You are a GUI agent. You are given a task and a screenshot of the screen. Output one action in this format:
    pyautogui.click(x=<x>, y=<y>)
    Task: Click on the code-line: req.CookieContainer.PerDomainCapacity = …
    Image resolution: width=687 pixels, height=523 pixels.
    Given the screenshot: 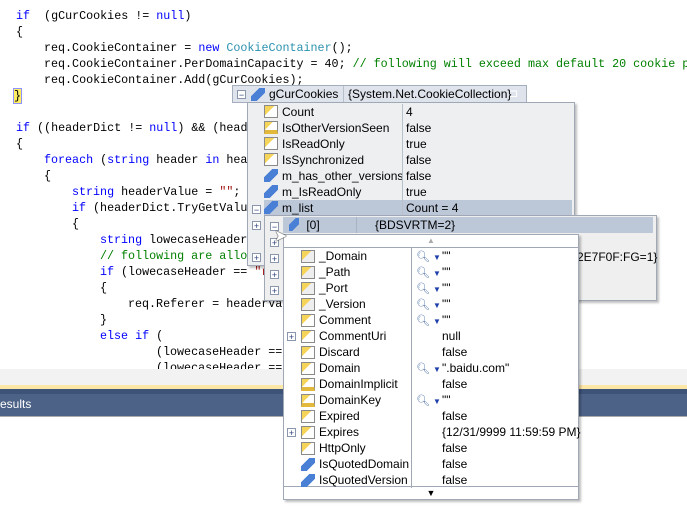 What is the action you would take?
    pyautogui.click(x=365, y=64)
    